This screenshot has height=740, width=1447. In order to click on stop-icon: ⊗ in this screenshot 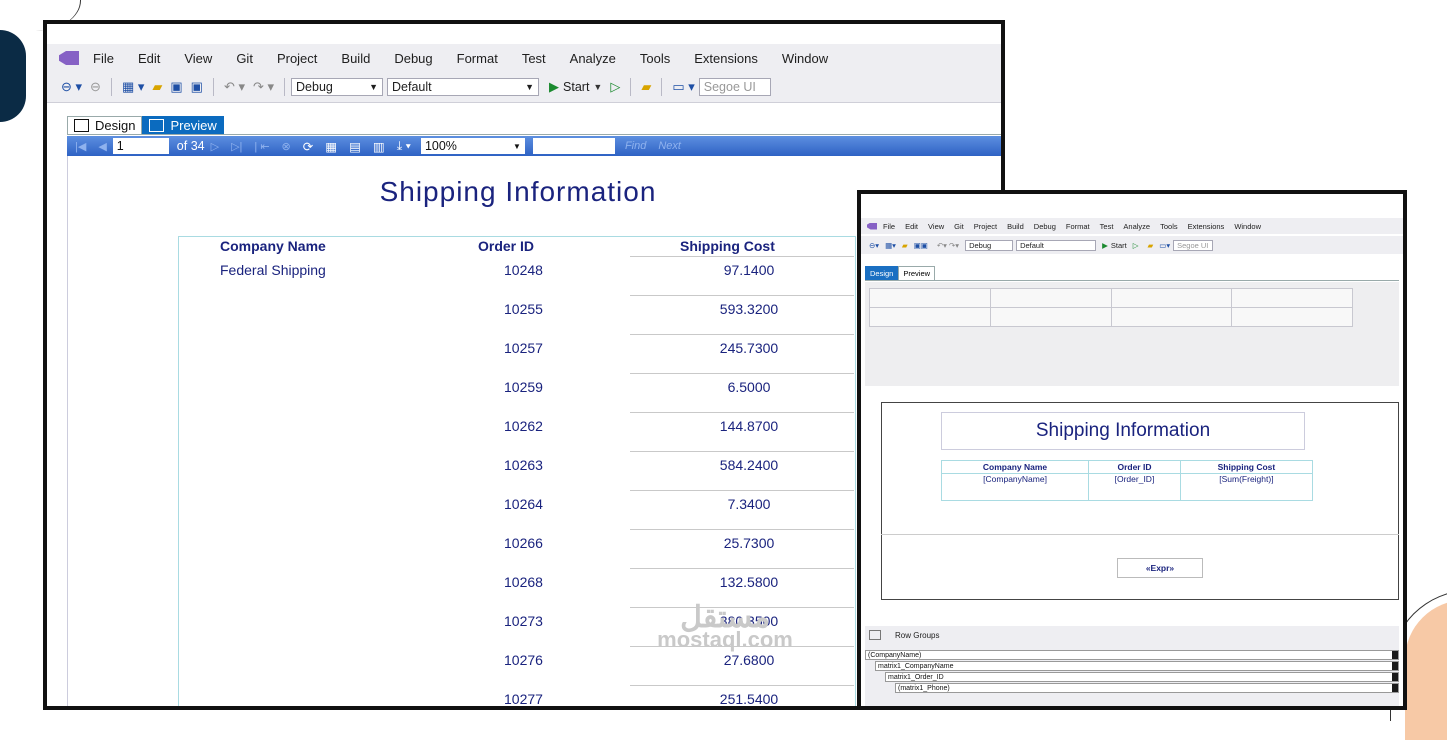, I will do `click(286, 146)`.